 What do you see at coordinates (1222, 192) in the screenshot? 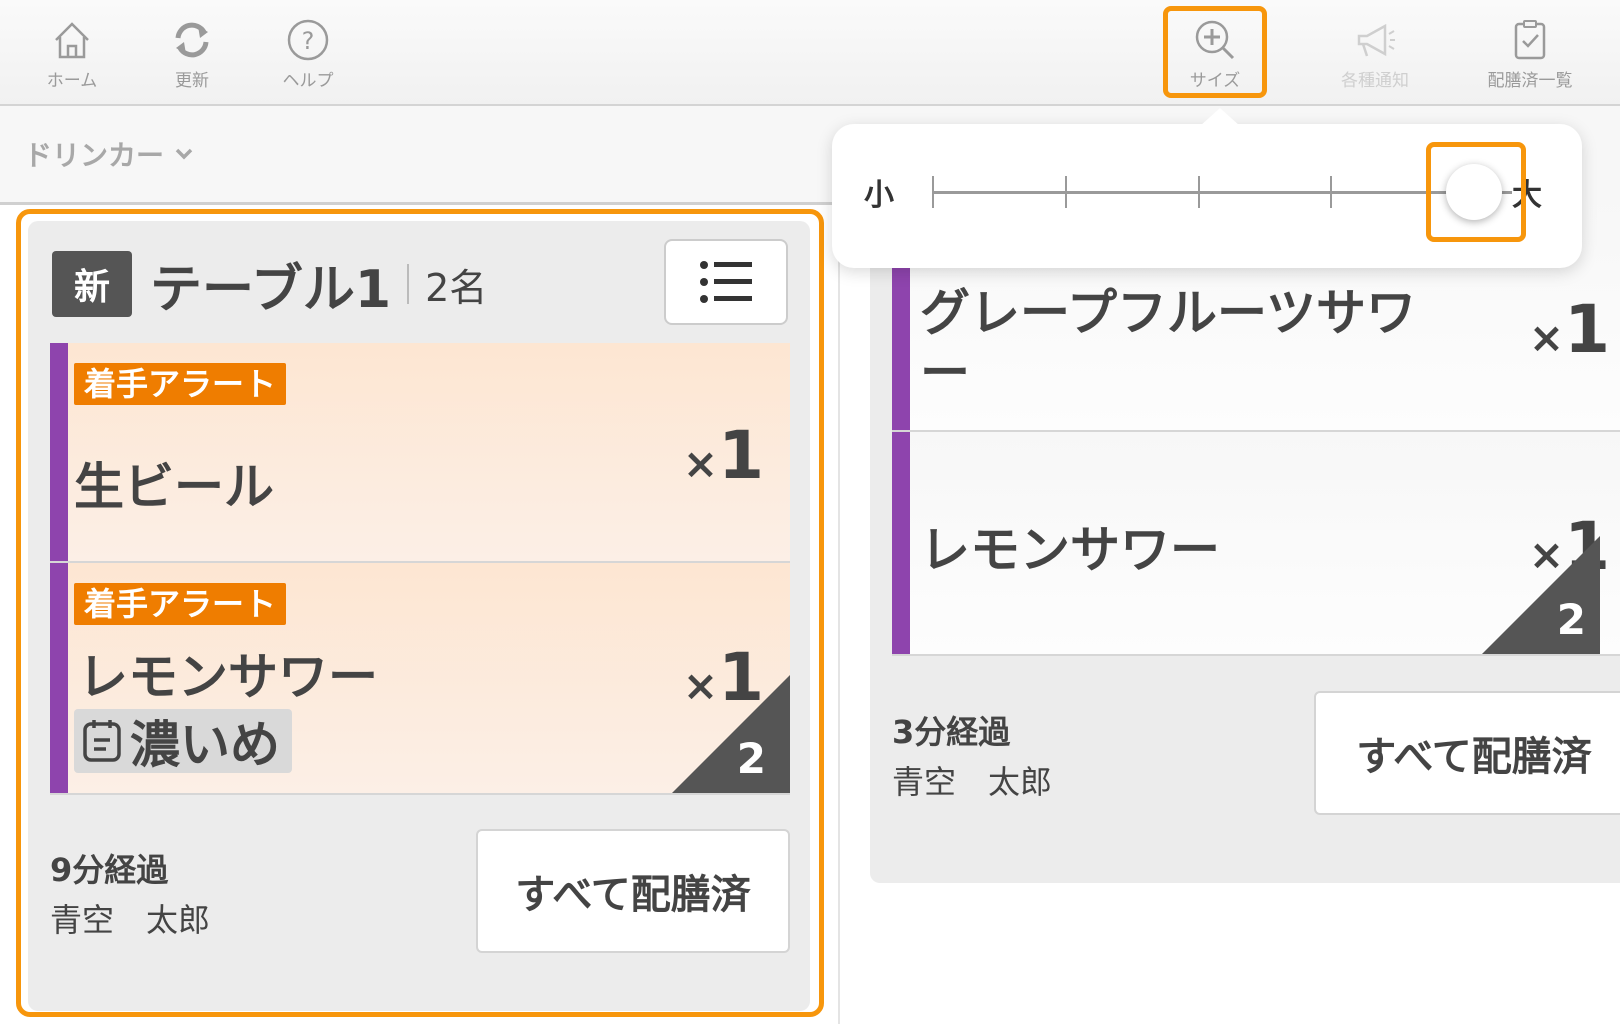
I see `size-slider-track` at bounding box center [1222, 192].